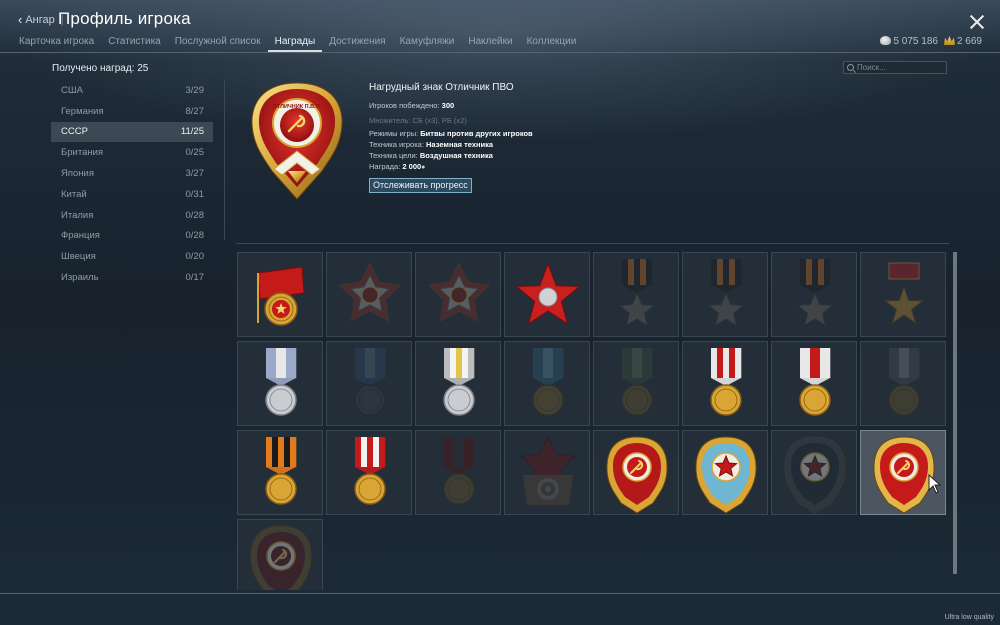 The height and width of the screenshot is (625, 1000). I want to click on sidebar-item-nation: Германия 8/27, so click(132, 111).